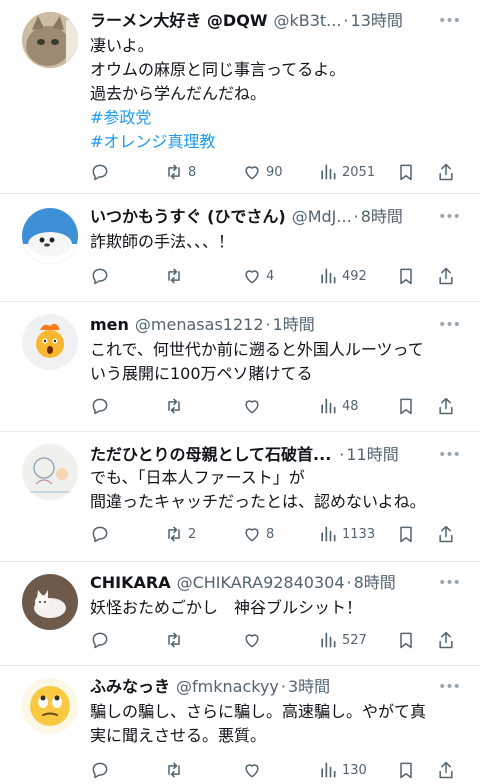 The height and width of the screenshot is (784, 480). What do you see at coordinates (372, 454) in the screenshot?
I see `timestamp: 11時間` at bounding box center [372, 454].